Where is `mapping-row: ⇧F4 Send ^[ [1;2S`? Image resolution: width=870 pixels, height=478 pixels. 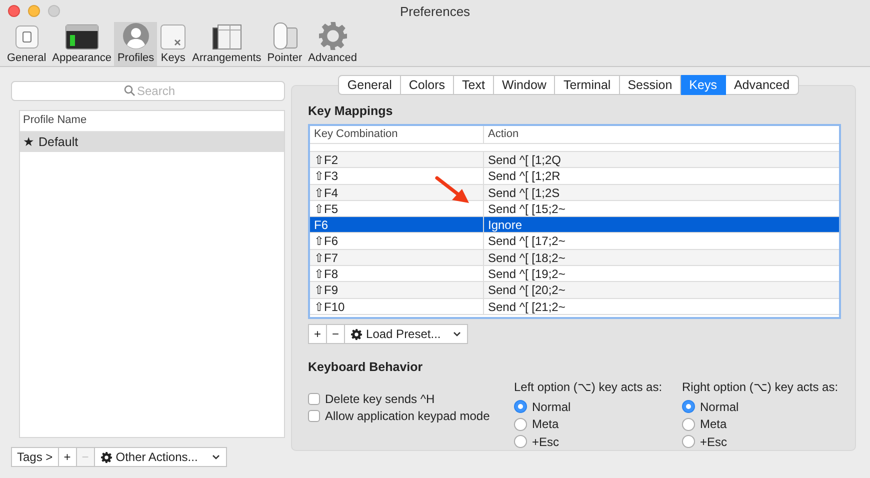
mapping-row: ⇧F4 Send ^[ [1;2S is located at coordinates (574, 192).